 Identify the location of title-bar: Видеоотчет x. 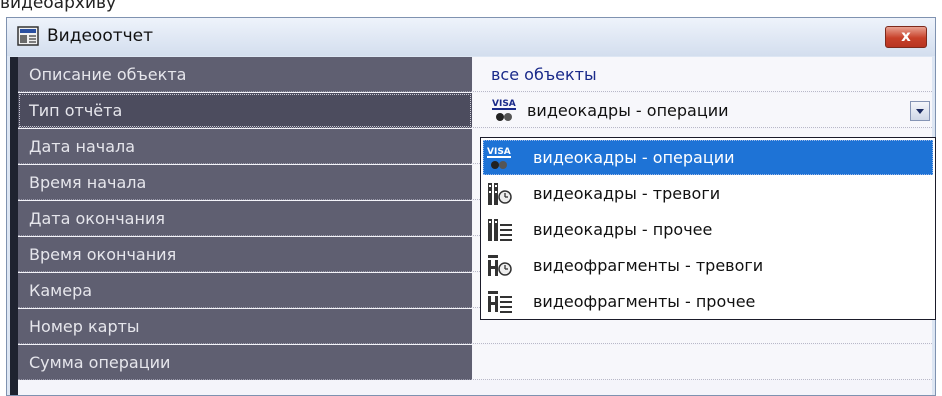
(471, 37).